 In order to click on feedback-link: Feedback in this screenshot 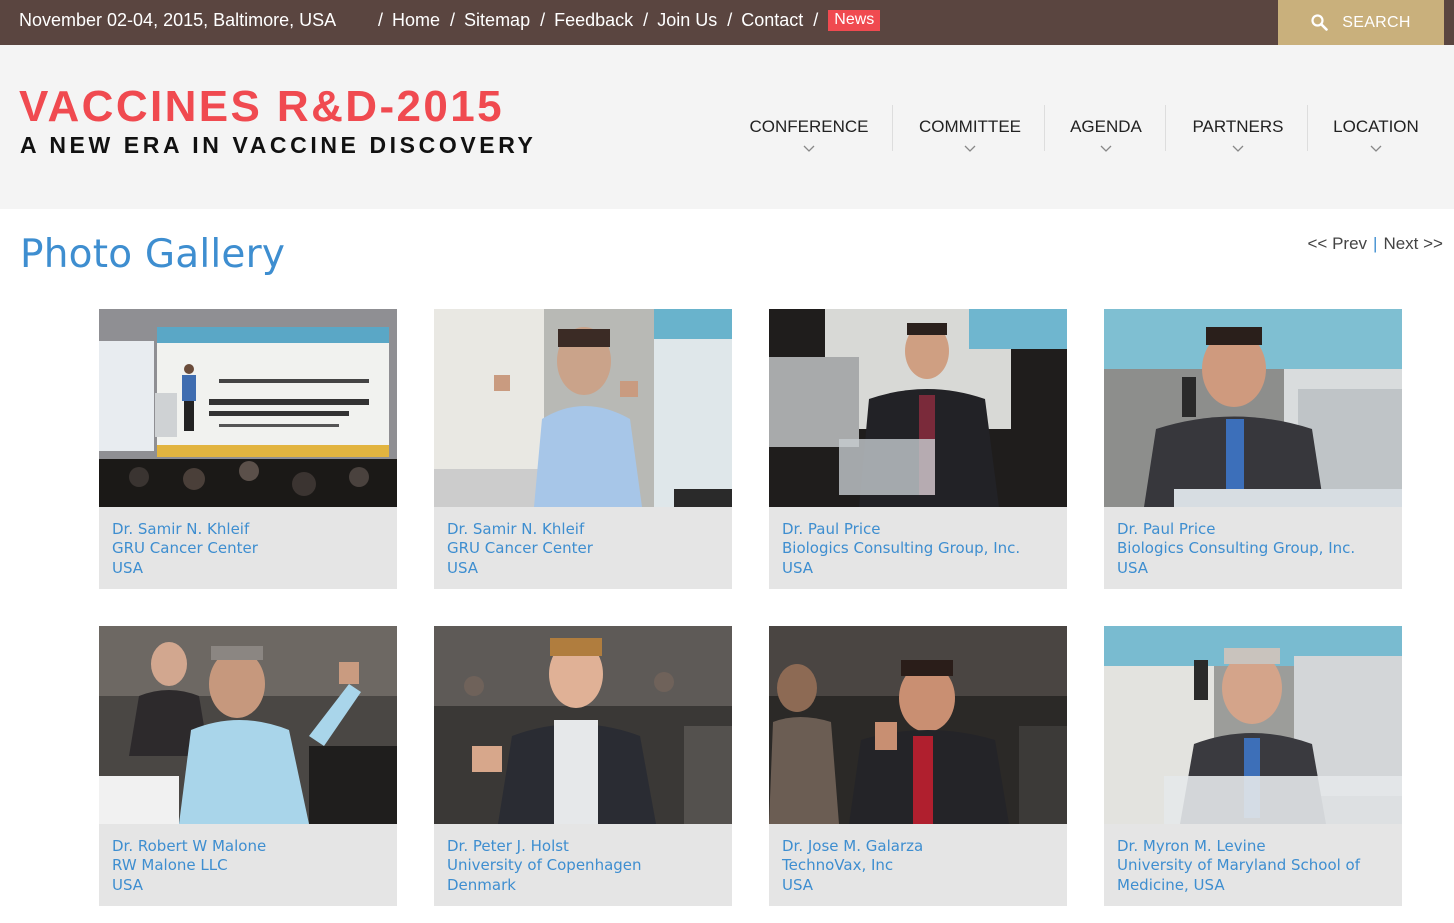, I will do `click(593, 20)`.